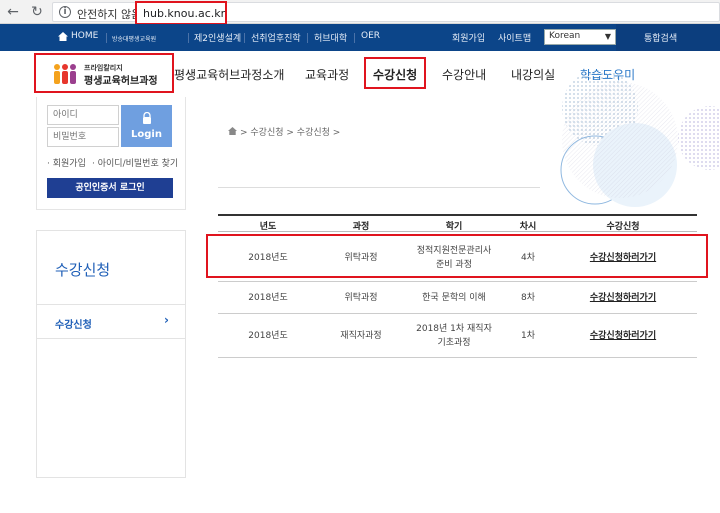 This screenshot has width=720, height=513. What do you see at coordinates (454, 343) in the screenshot?
I see `cell-semester-line2: 기초과정` at bounding box center [454, 343].